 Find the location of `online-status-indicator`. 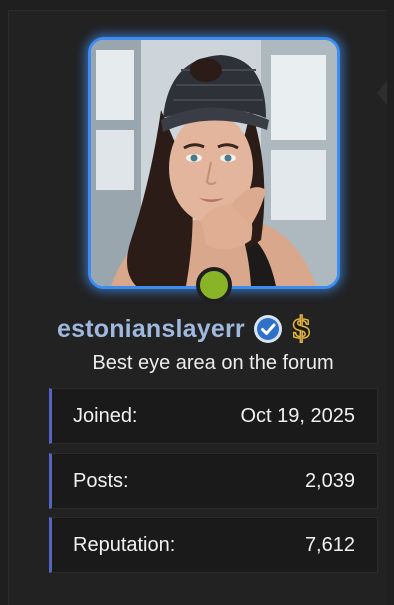

online-status-indicator is located at coordinates (214, 285).